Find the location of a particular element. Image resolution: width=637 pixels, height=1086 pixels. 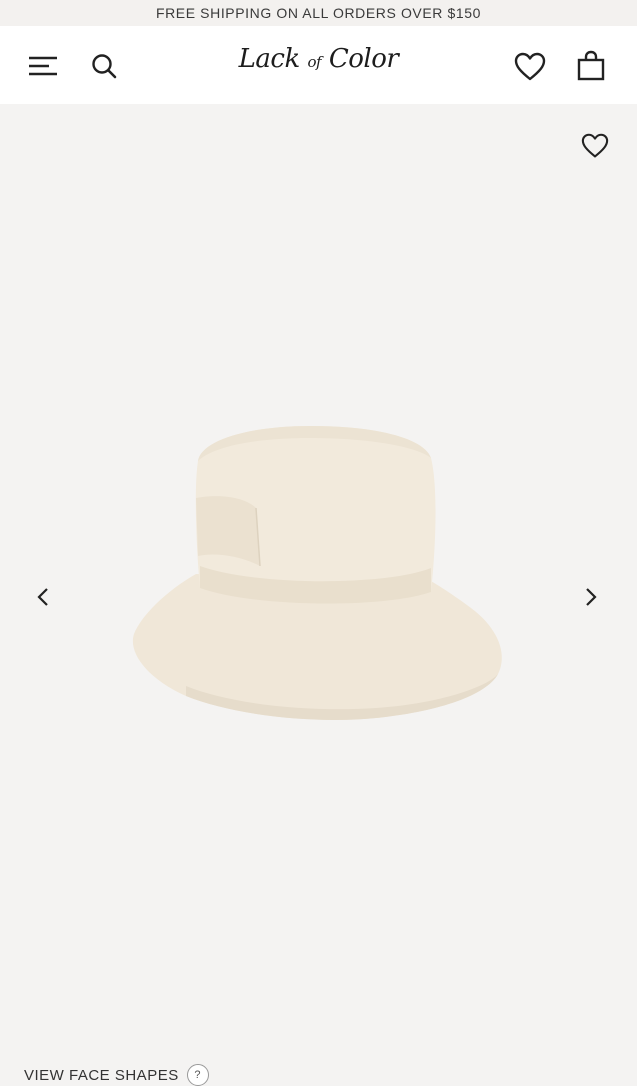

chevron-left-icon is located at coordinates (42, 597).